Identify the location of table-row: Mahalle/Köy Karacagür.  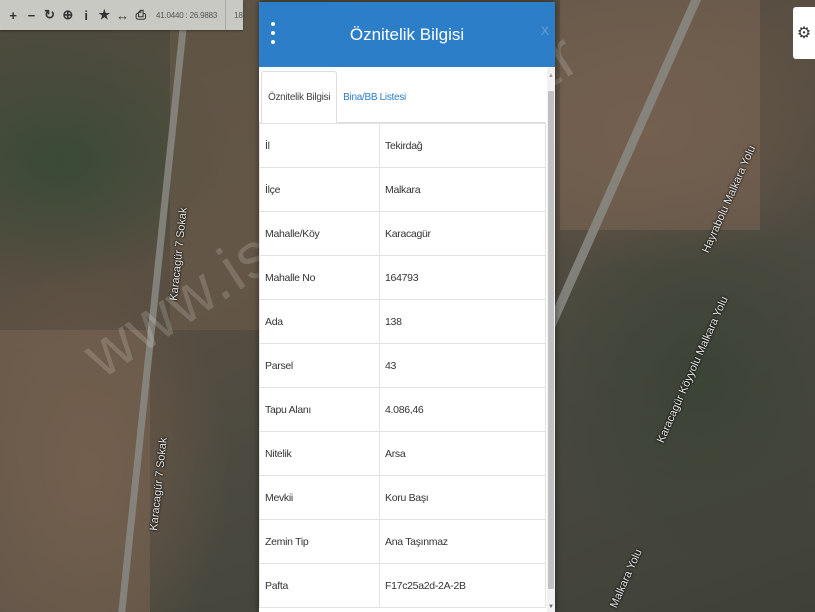
(402, 233).